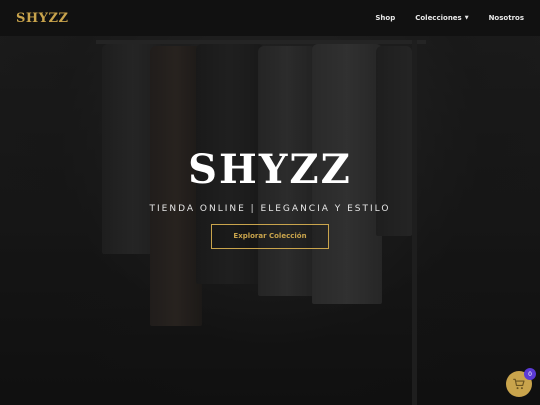 This screenshot has width=540, height=405. I want to click on nav-link-colecciones: Colecciones ▼, so click(441, 18).